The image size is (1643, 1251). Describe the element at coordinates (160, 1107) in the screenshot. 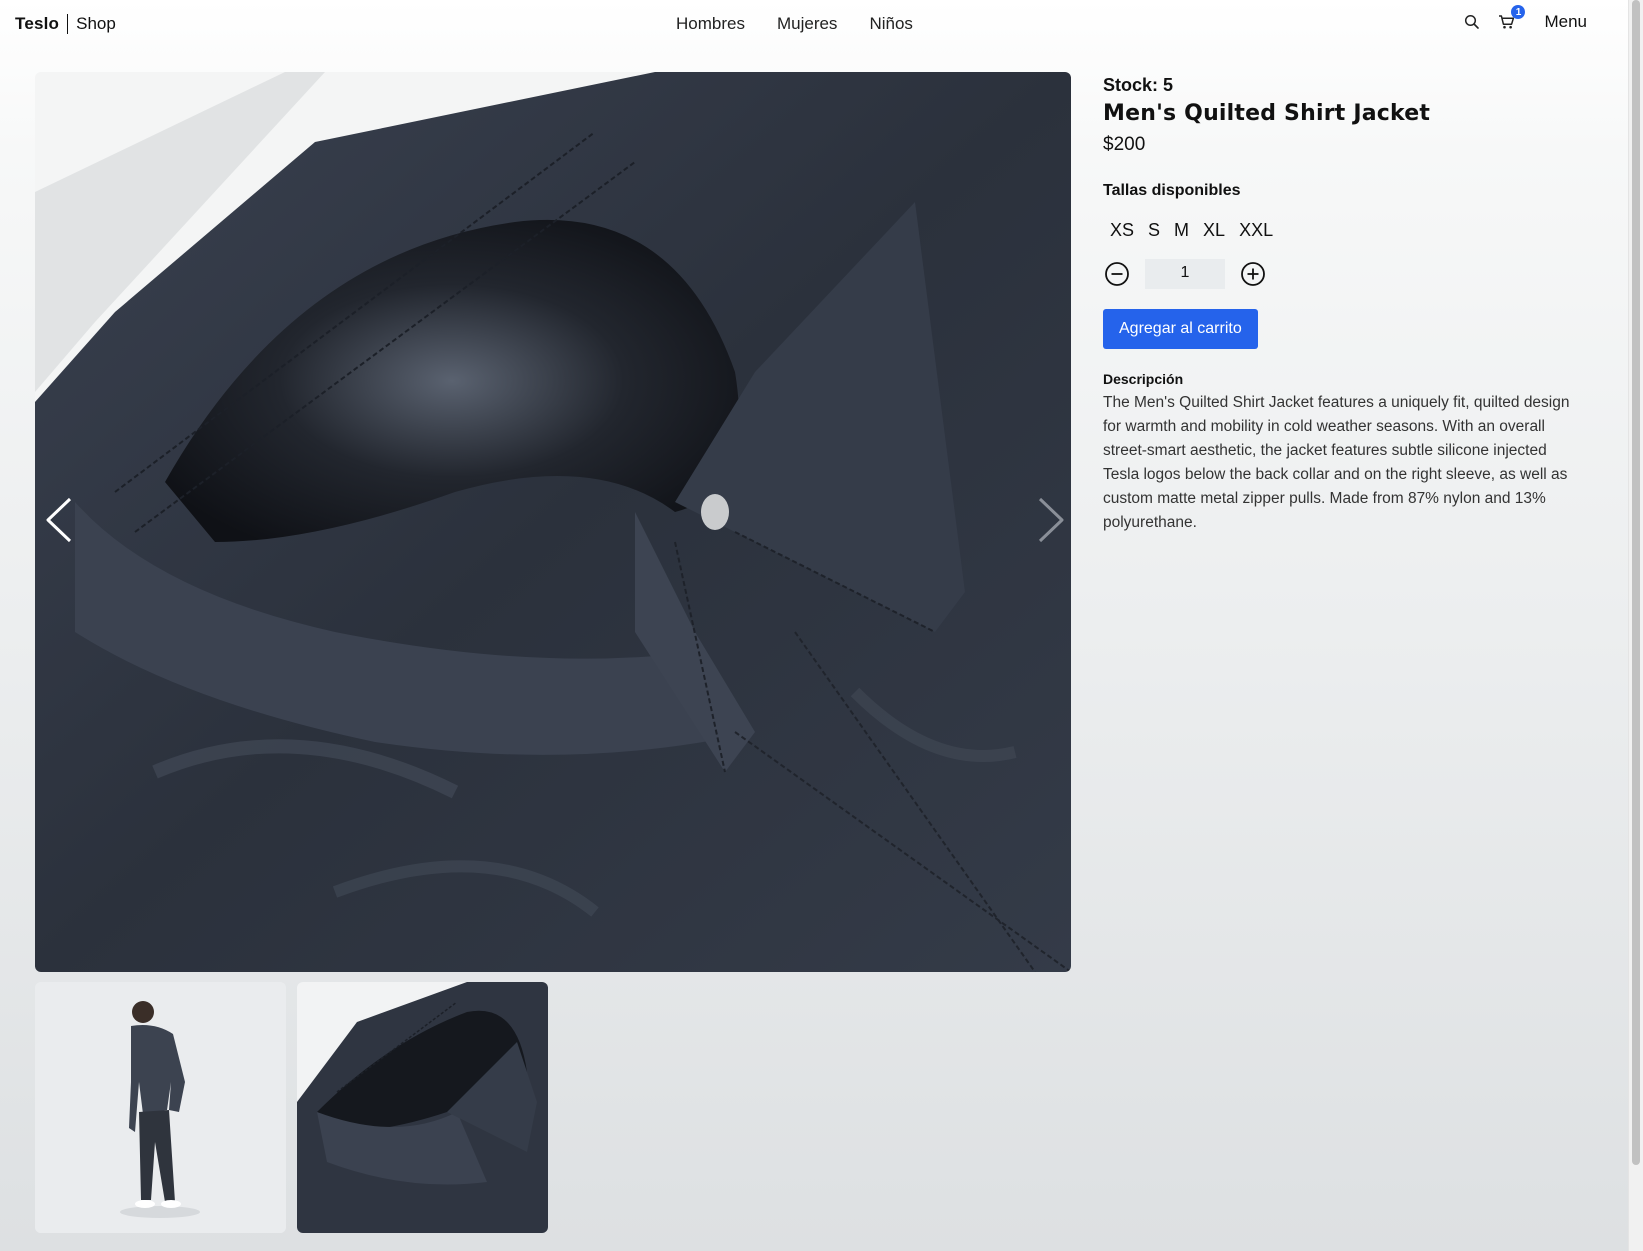

I see `thumbnail-model` at that location.